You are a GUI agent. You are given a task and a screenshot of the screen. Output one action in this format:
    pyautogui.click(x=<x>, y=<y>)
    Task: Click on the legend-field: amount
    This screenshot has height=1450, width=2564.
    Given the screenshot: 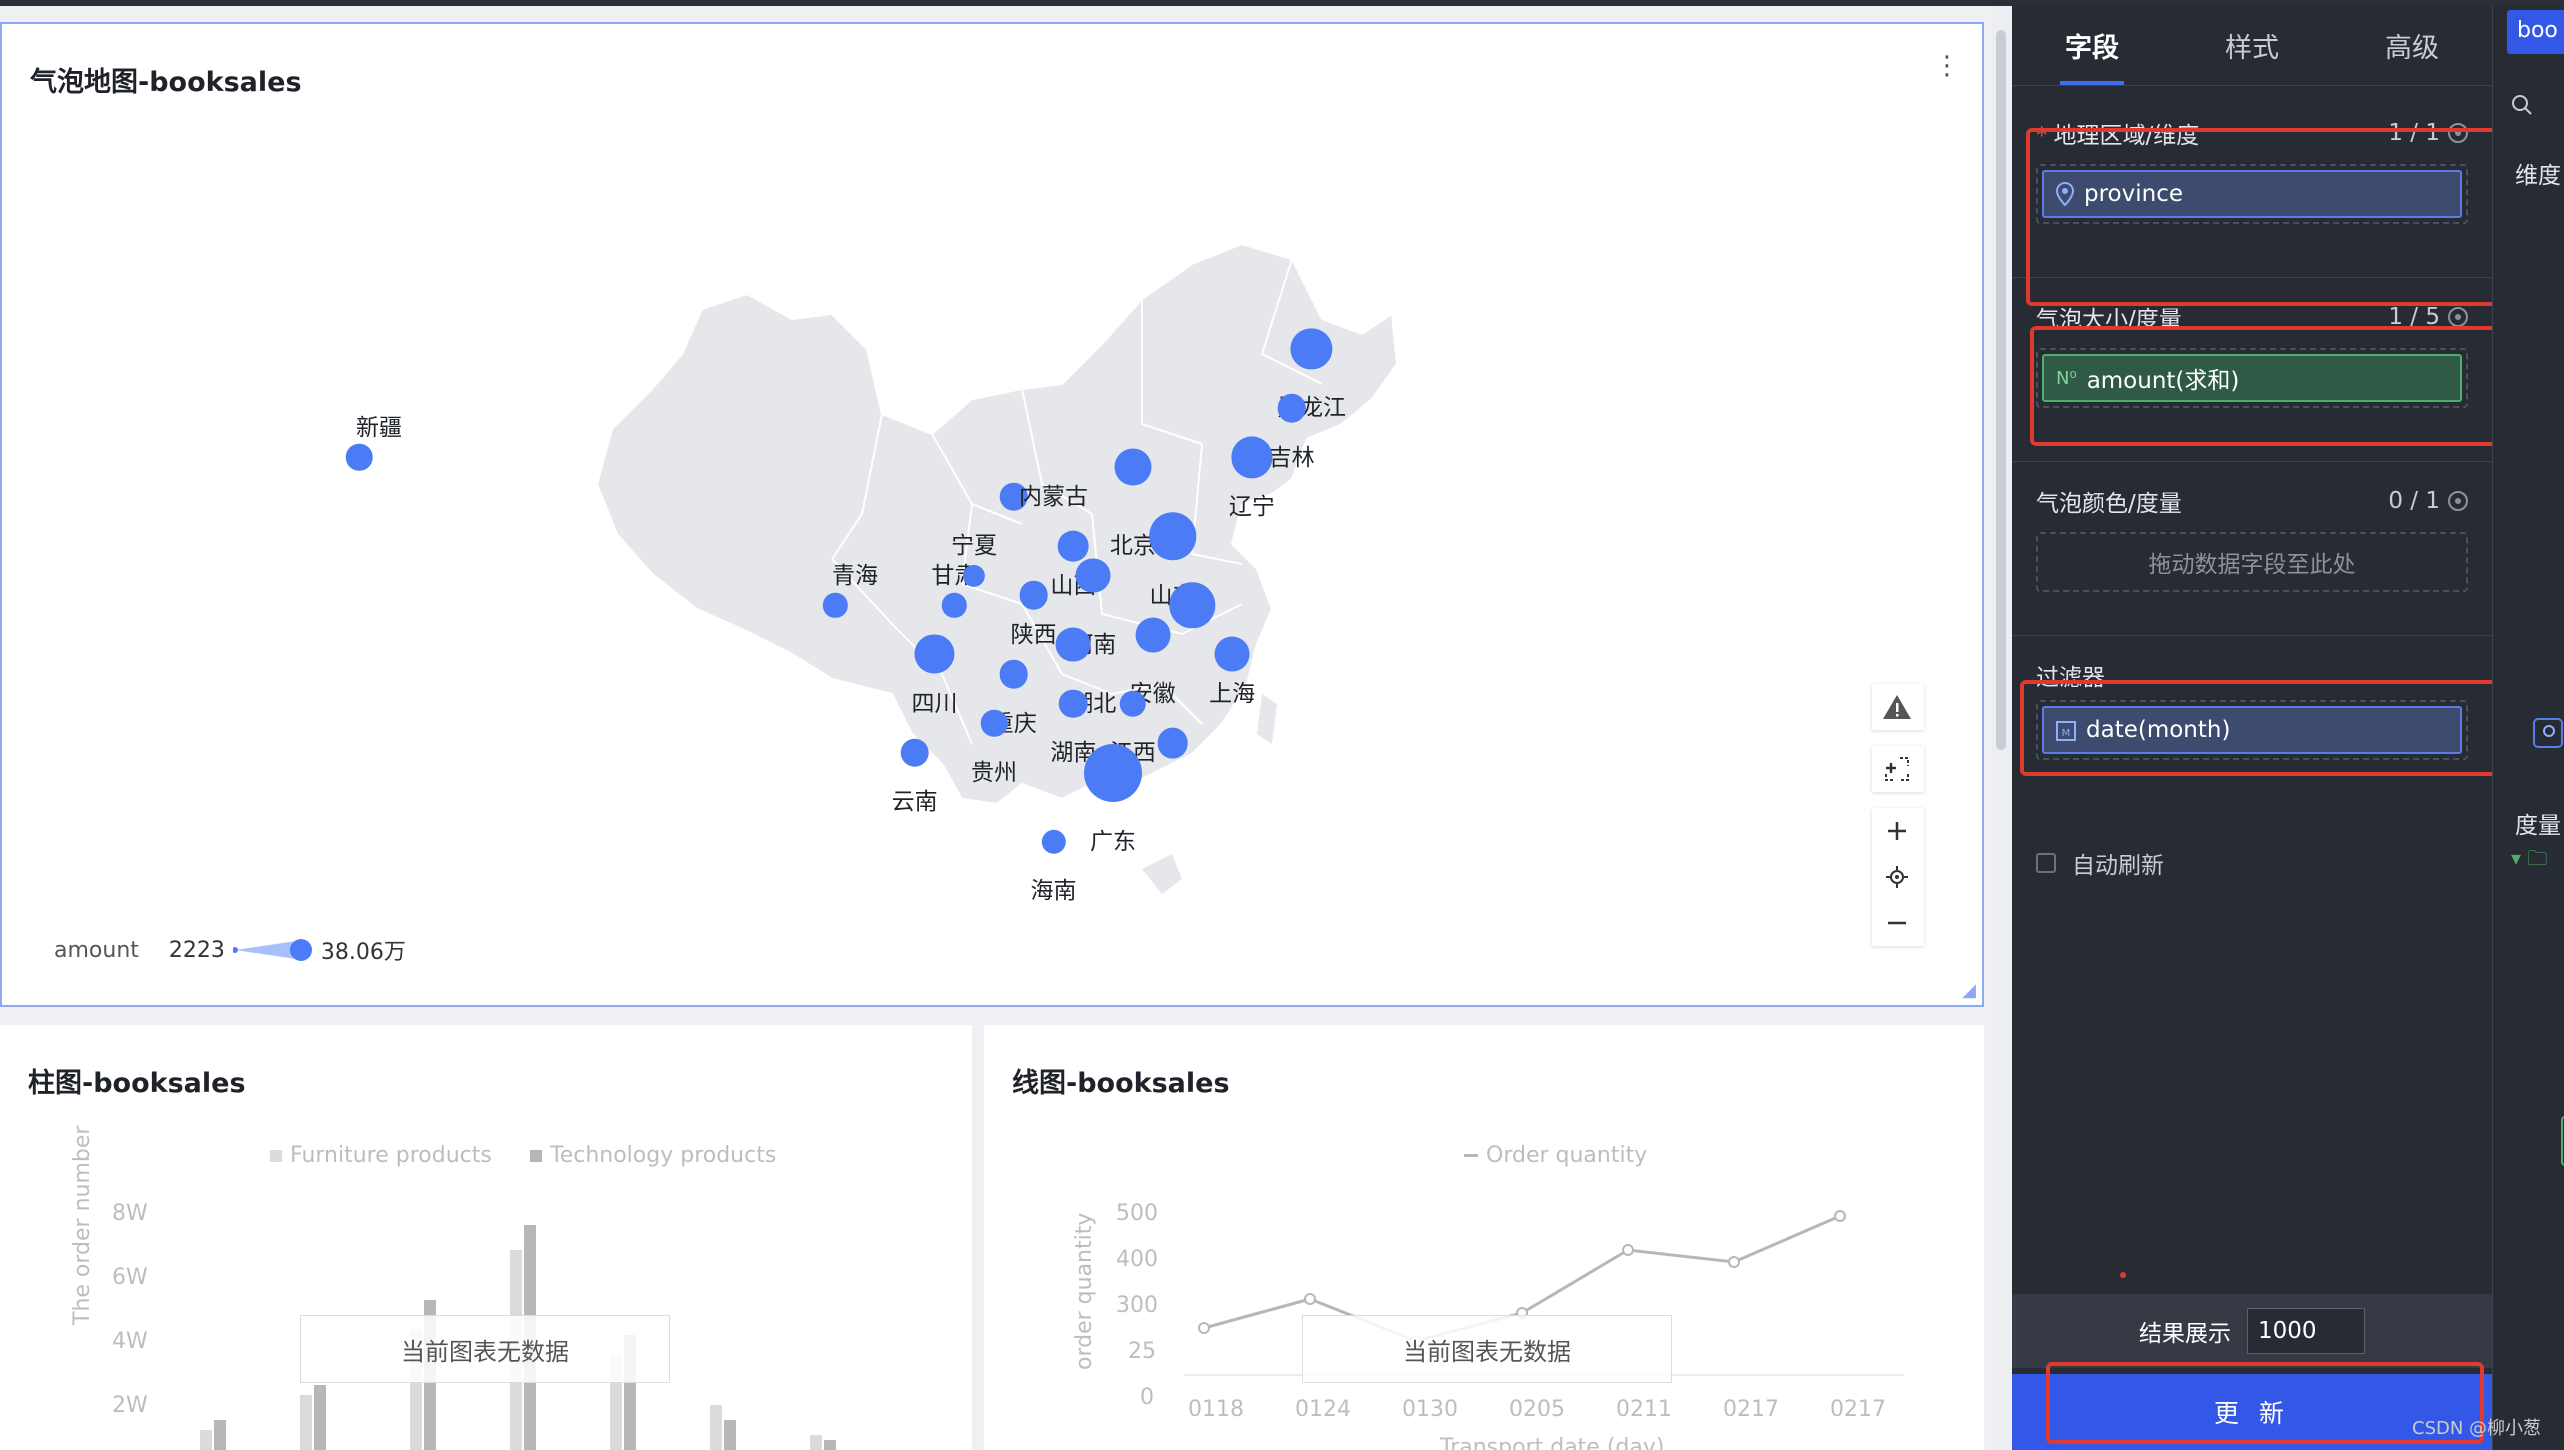 What is the action you would take?
    pyautogui.click(x=96, y=950)
    